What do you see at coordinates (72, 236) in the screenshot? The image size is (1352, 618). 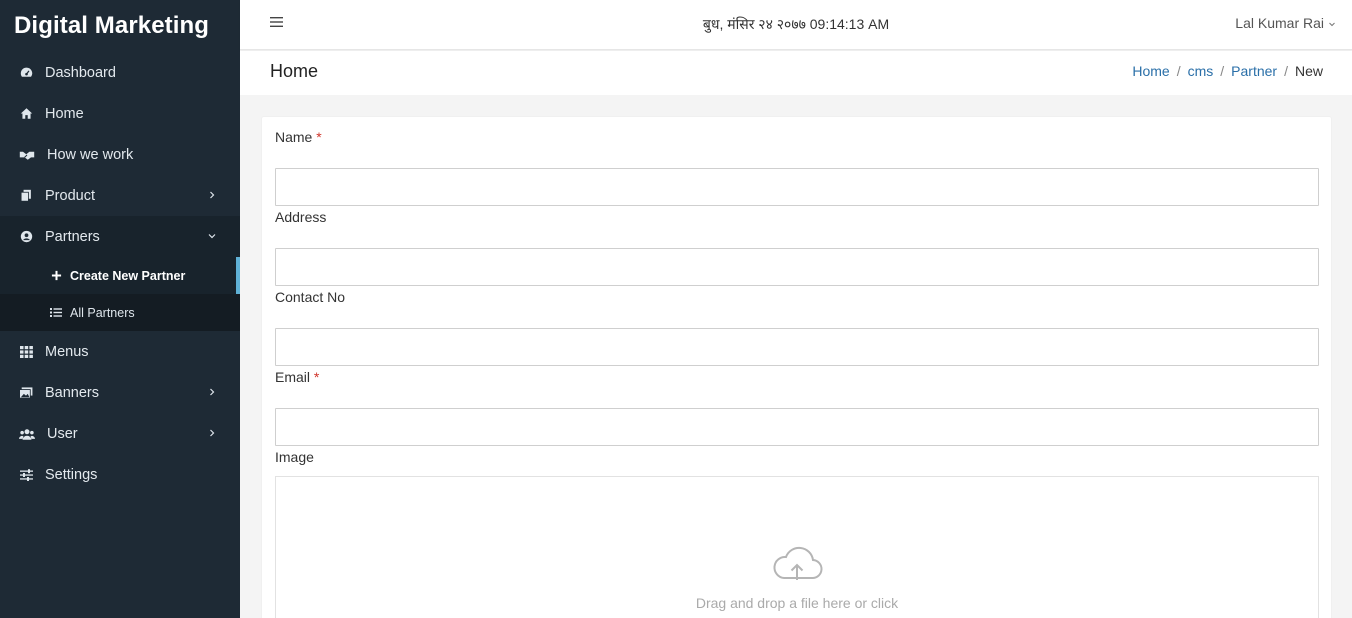 I see `sidebar-item-label: Partners` at bounding box center [72, 236].